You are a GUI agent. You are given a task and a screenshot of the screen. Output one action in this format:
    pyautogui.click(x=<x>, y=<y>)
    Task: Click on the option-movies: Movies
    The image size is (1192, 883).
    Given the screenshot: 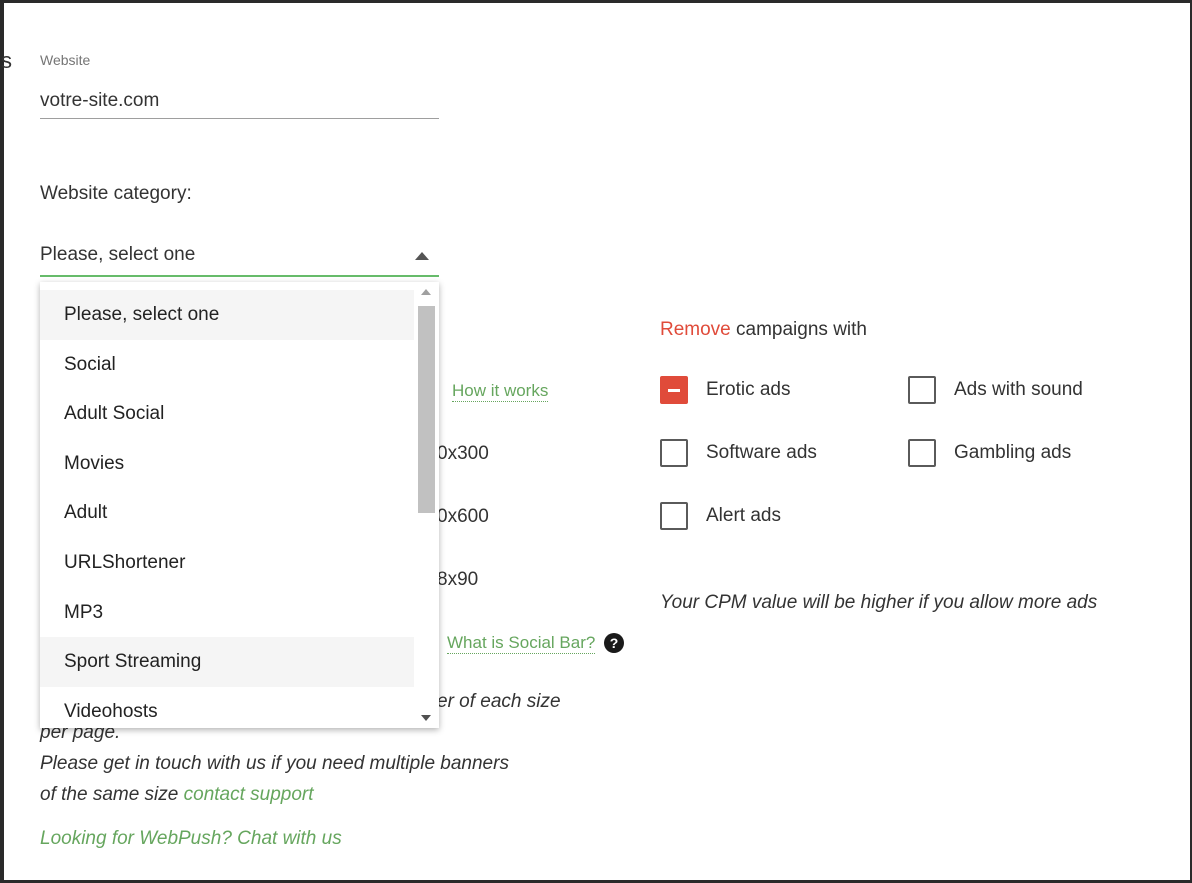 What is the action you would take?
    pyautogui.click(x=227, y=464)
    